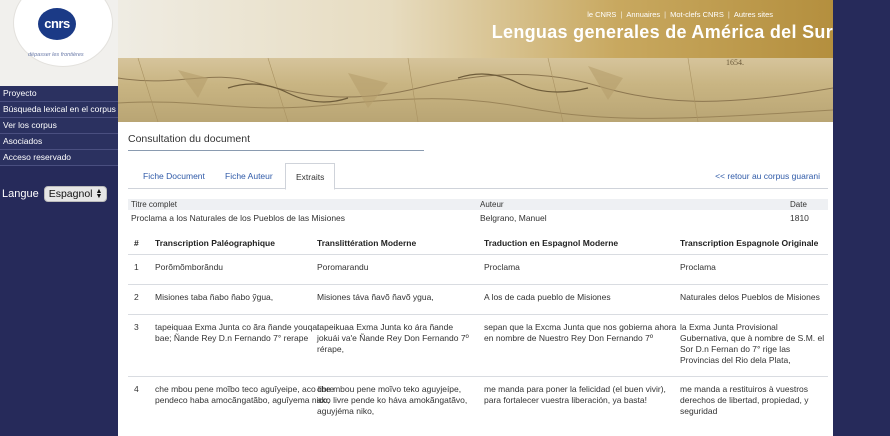 The height and width of the screenshot is (436, 890). What do you see at coordinates (154, 204) in the screenshot?
I see `meta-title-header: Titre complet` at bounding box center [154, 204].